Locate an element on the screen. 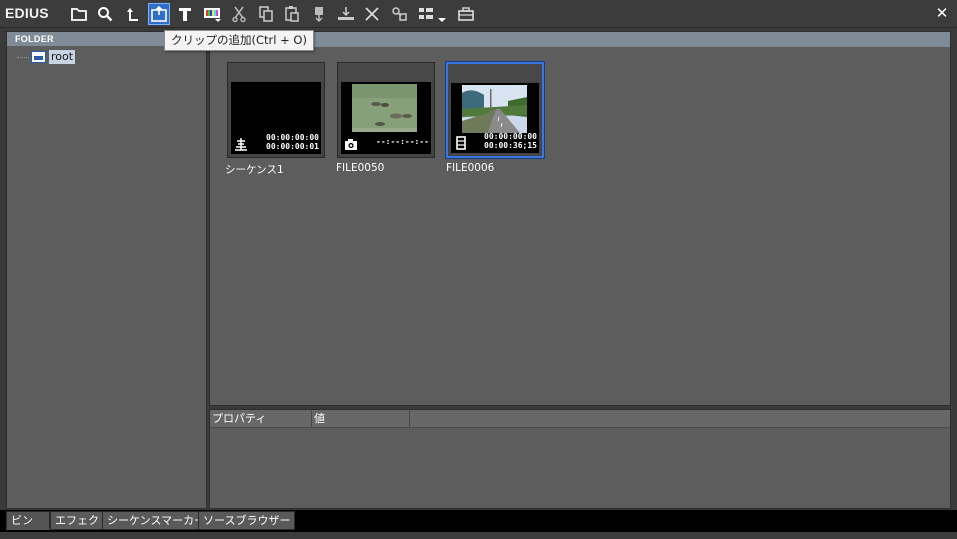 The height and width of the screenshot is (539, 957). clip-thumbnail: 00:00:00:00 00:00:00:01 is located at coordinates (276, 110).